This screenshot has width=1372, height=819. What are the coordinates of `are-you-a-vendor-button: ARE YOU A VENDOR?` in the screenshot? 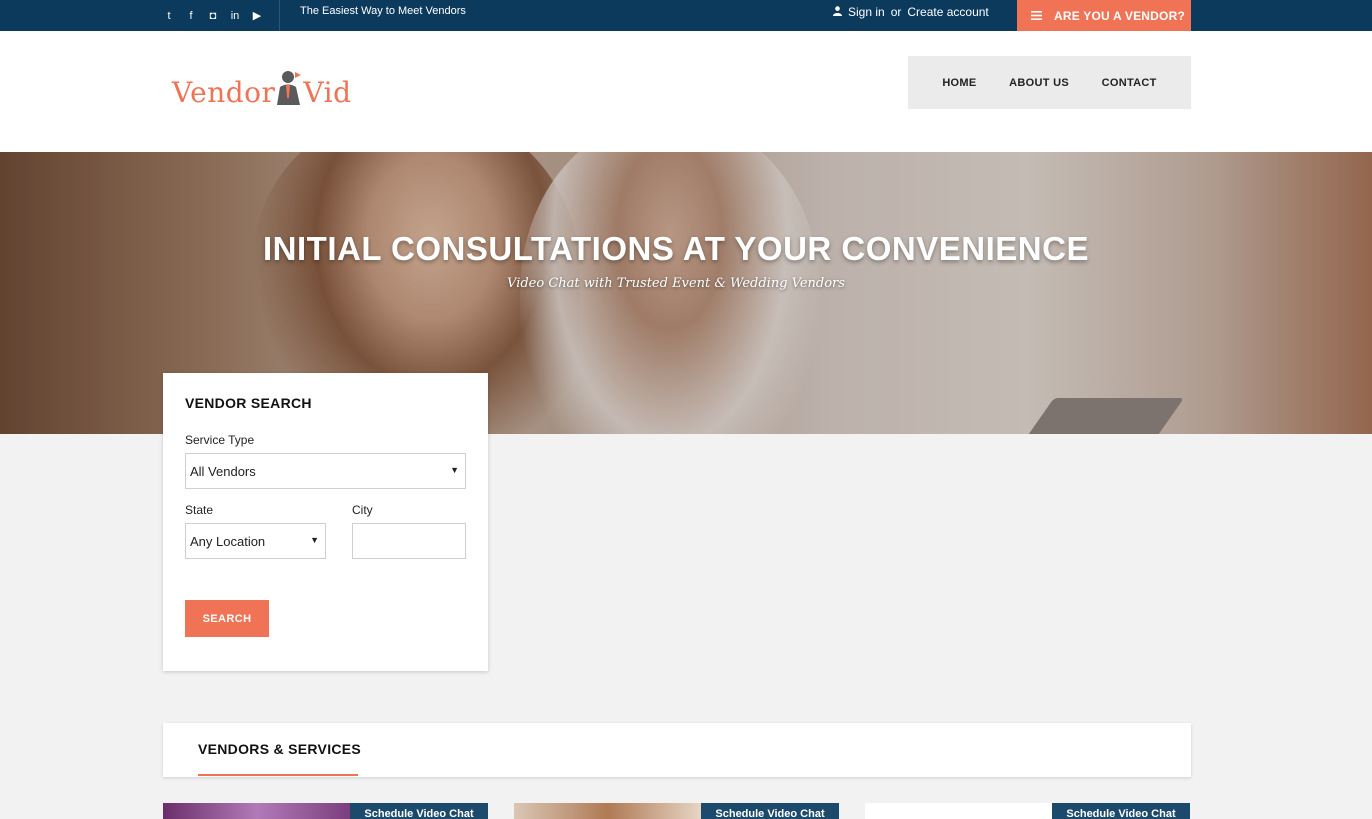 It's located at (1104, 15).